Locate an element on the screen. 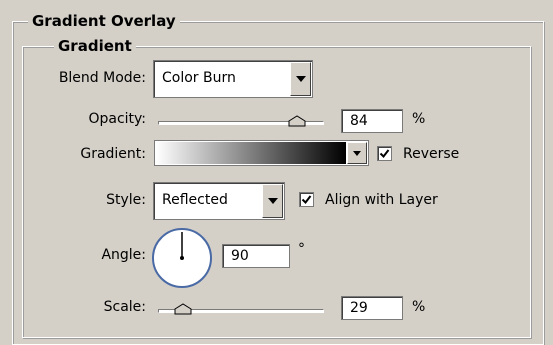 The height and width of the screenshot is (345, 553). style-select: Reflected is located at coordinates (219, 201).